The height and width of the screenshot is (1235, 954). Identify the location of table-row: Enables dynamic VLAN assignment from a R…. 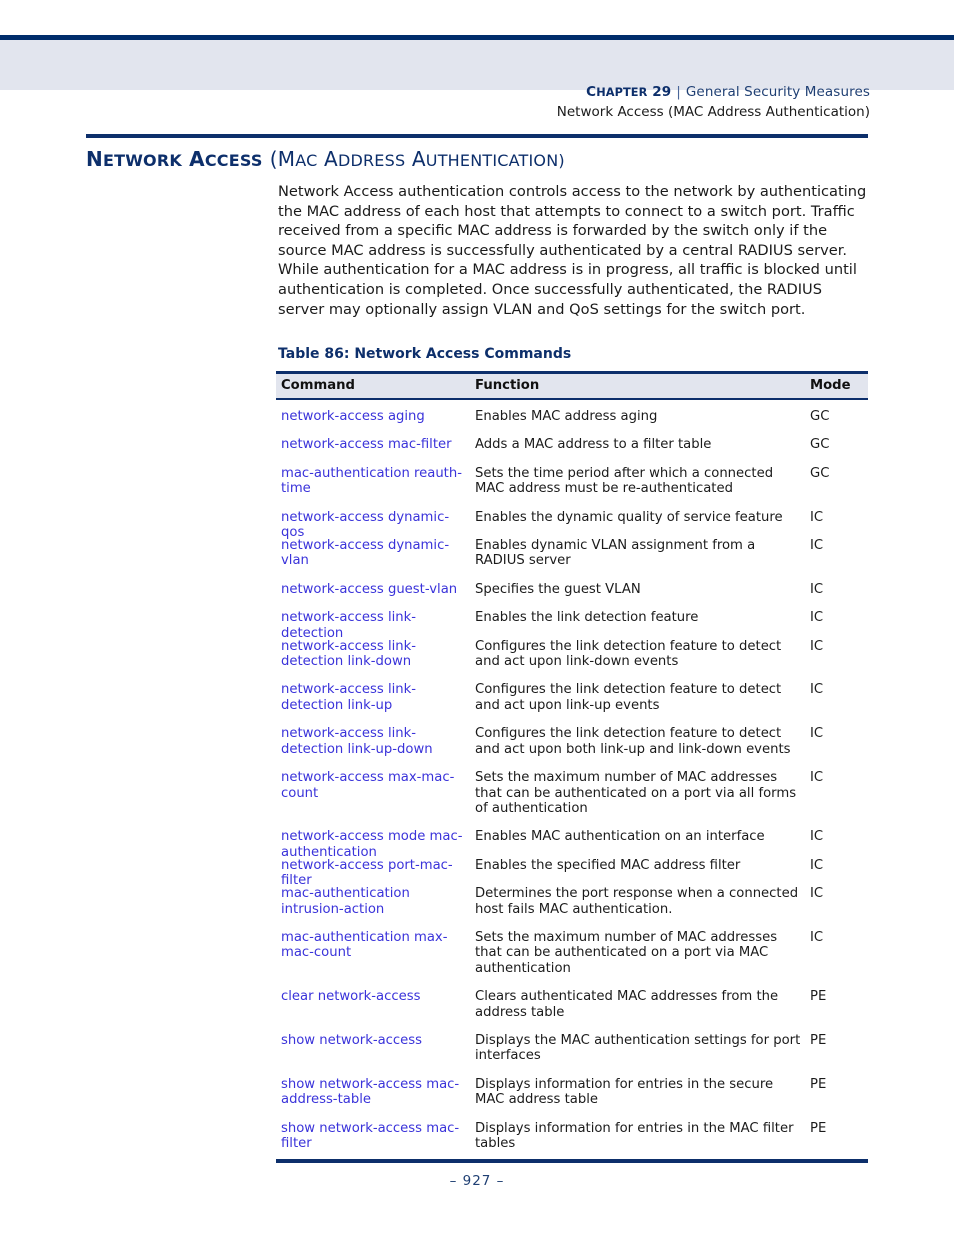
(572, 551).